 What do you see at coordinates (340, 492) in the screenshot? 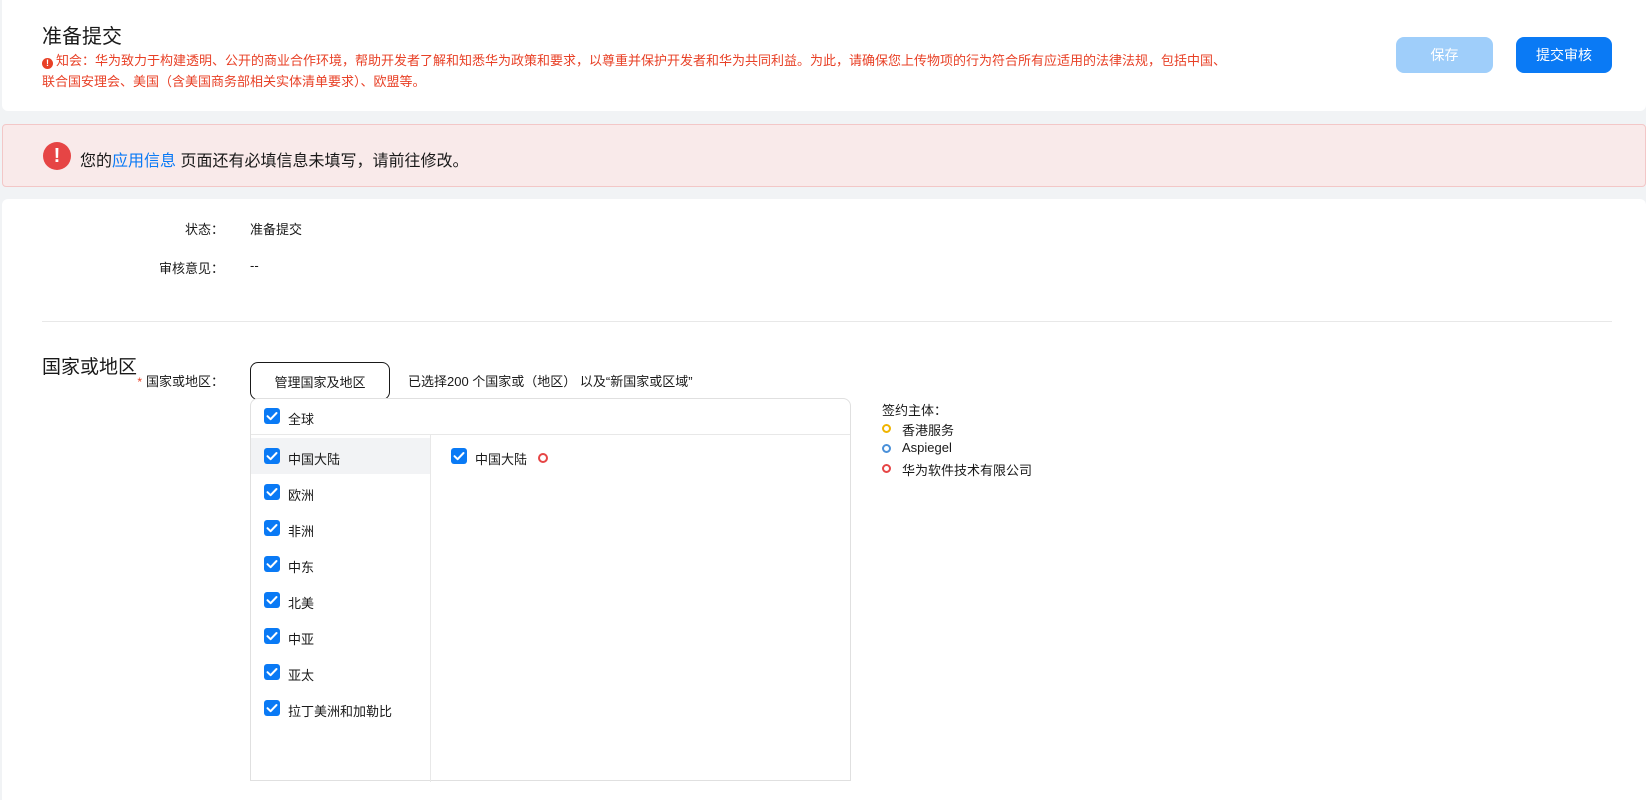
I see `region-group-item: 欧洲` at bounding box center [340, 492].